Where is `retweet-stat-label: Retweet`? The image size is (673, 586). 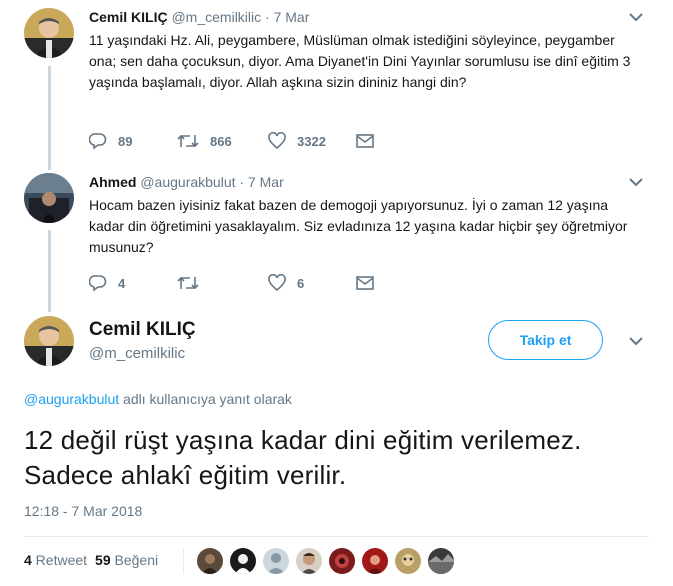
retweet-stat-label: Retweet is located at coordinates (59, 560).